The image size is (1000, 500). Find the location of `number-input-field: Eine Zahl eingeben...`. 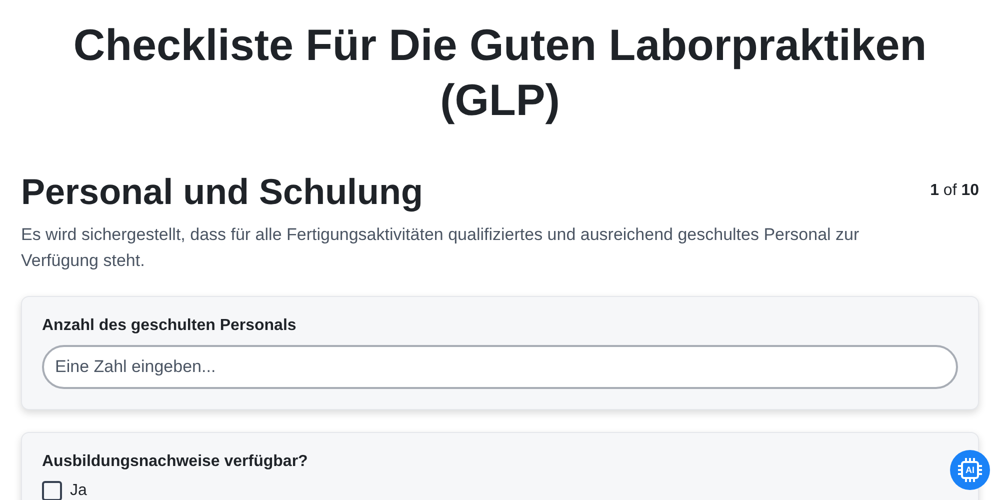

number-input-field: Eine Zahl eingeben... is located at coordinates (500, 367).